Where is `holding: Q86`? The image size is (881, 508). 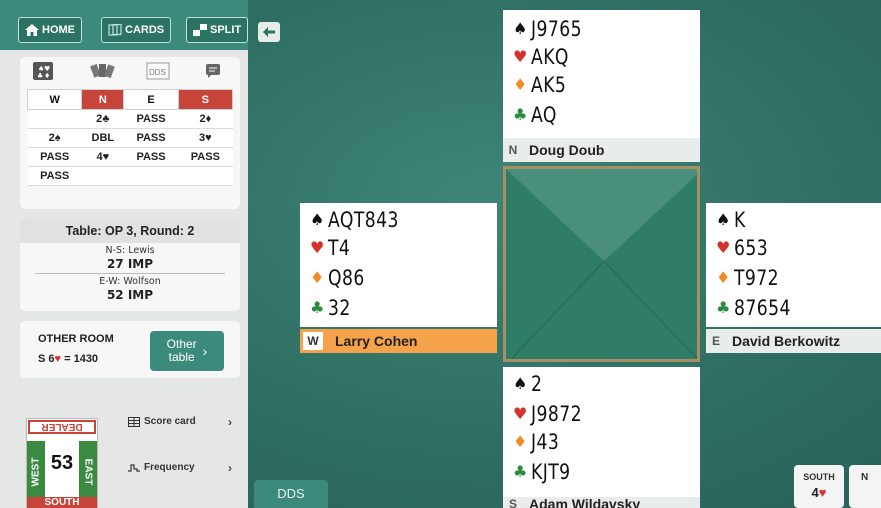
holding: Q86 is located at coordinates (346, 278).